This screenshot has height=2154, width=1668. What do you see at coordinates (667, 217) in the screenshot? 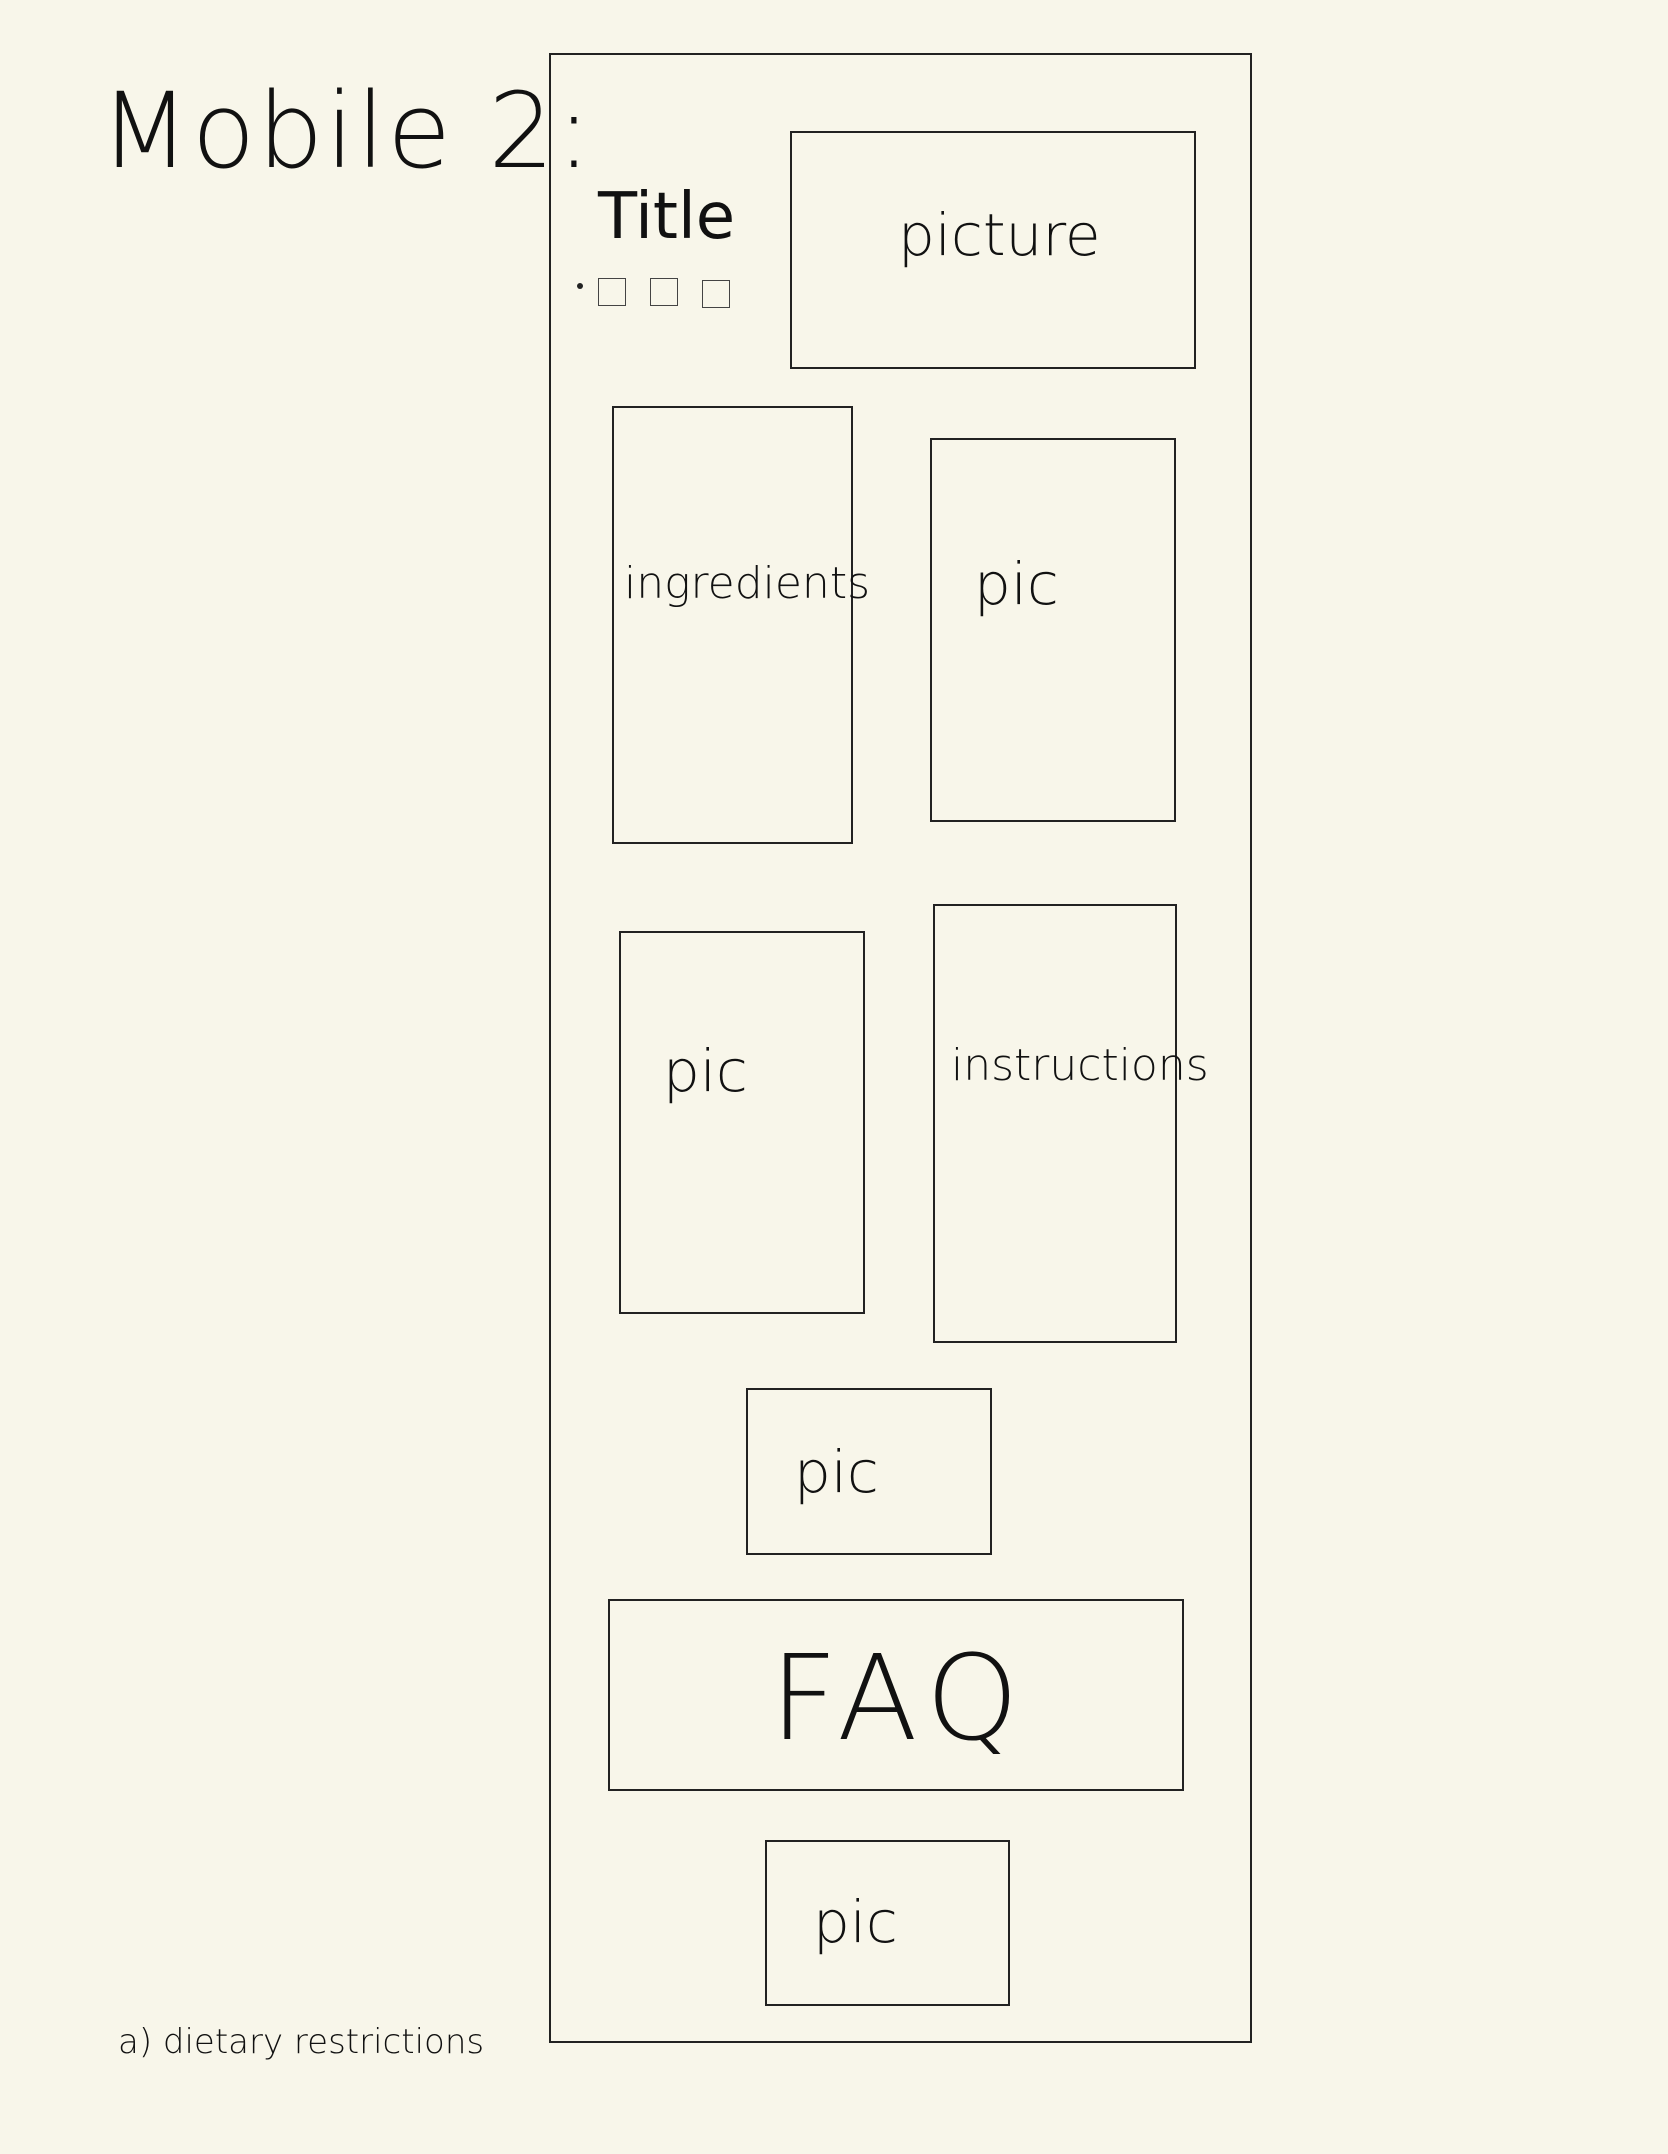
I see `title-label: Title` at bounding box center [667, 217].